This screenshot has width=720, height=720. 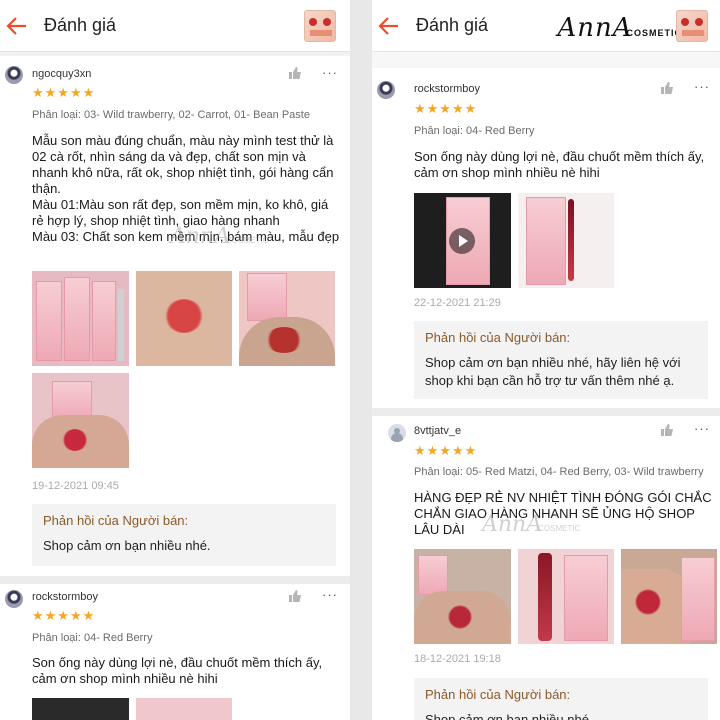 What do you see at coordinates (437, 431) in the screenshot?
I see `review-username: 8vttjatv_e` at bounding box center [437, 431].